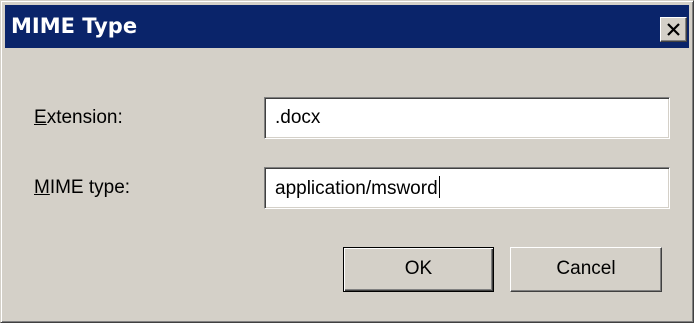 The width and height of the screenshot is (694, 323). I want to click on extension-value: .docx, so click(298, 117).